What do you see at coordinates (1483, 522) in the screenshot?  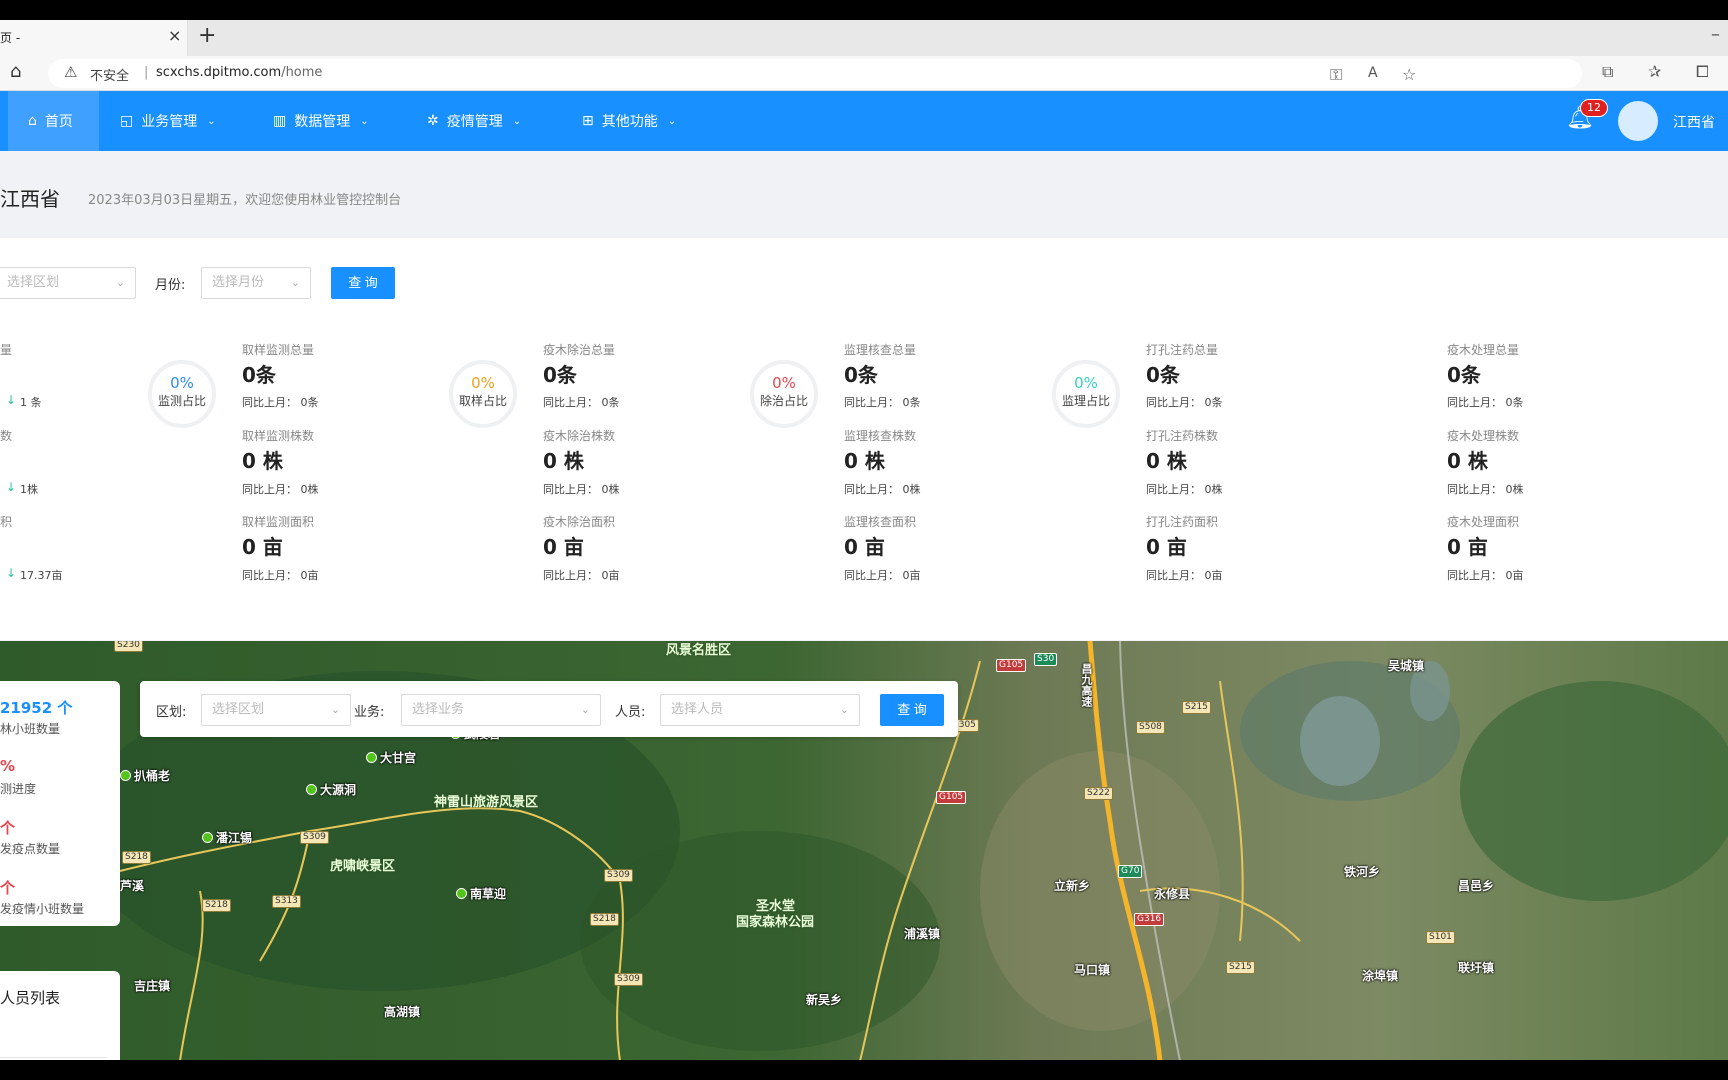 I see `stat-label: 疫木处理面积` at bounding box center [1483, 522].